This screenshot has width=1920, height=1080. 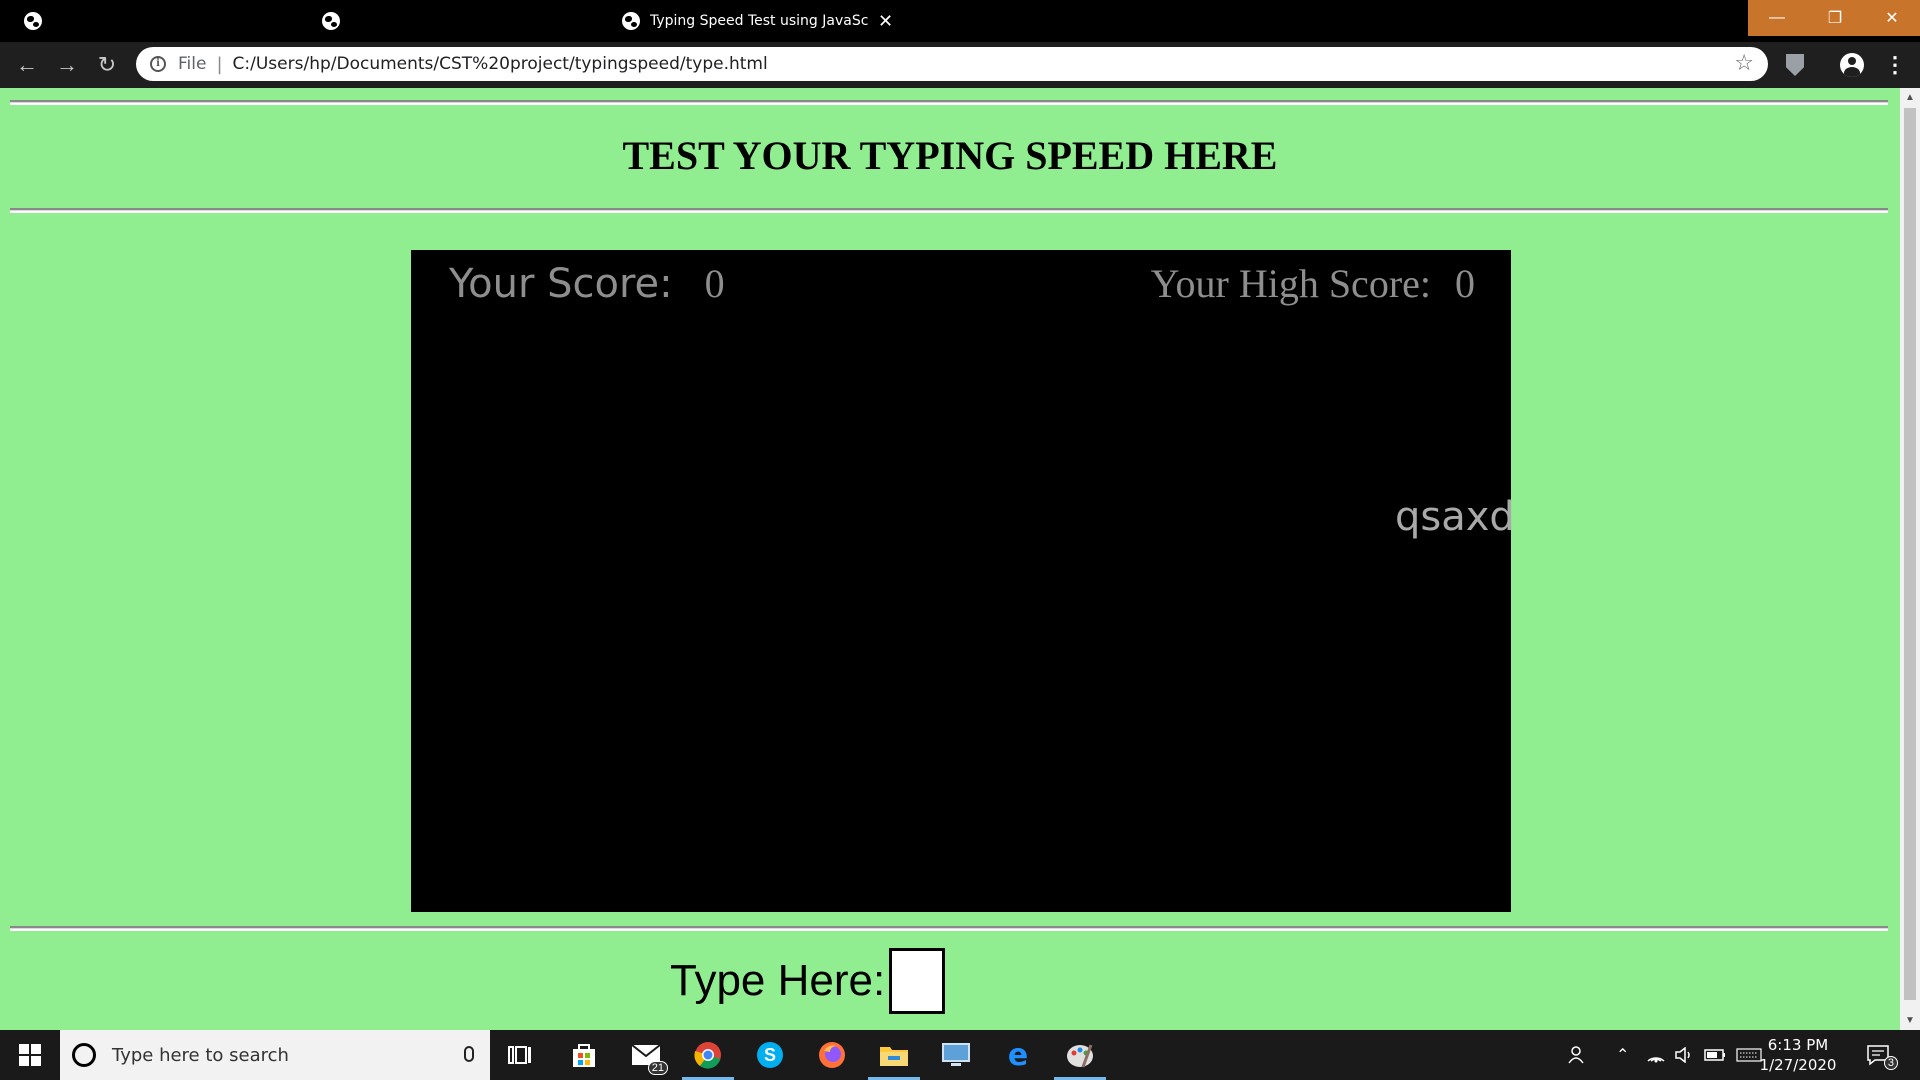 I want to click on windows-logo-icon, so click(x=30, y=1055).